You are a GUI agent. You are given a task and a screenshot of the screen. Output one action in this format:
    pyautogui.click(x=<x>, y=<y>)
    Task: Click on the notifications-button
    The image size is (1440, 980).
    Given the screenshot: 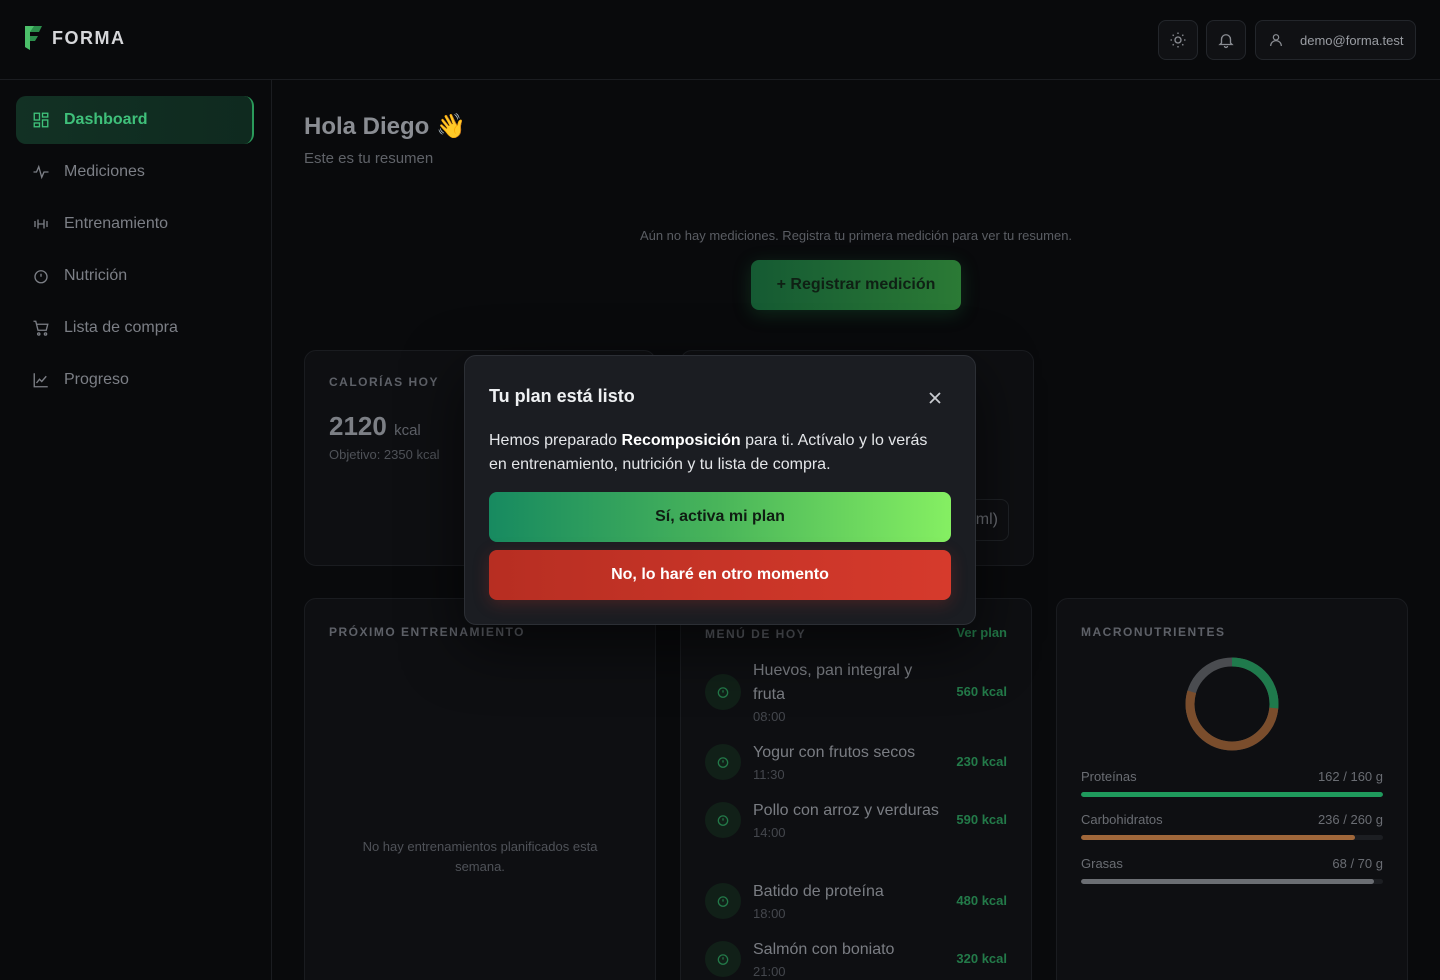 What is the action you would take?
    pyautogui.click(x=1226, y=40)
    